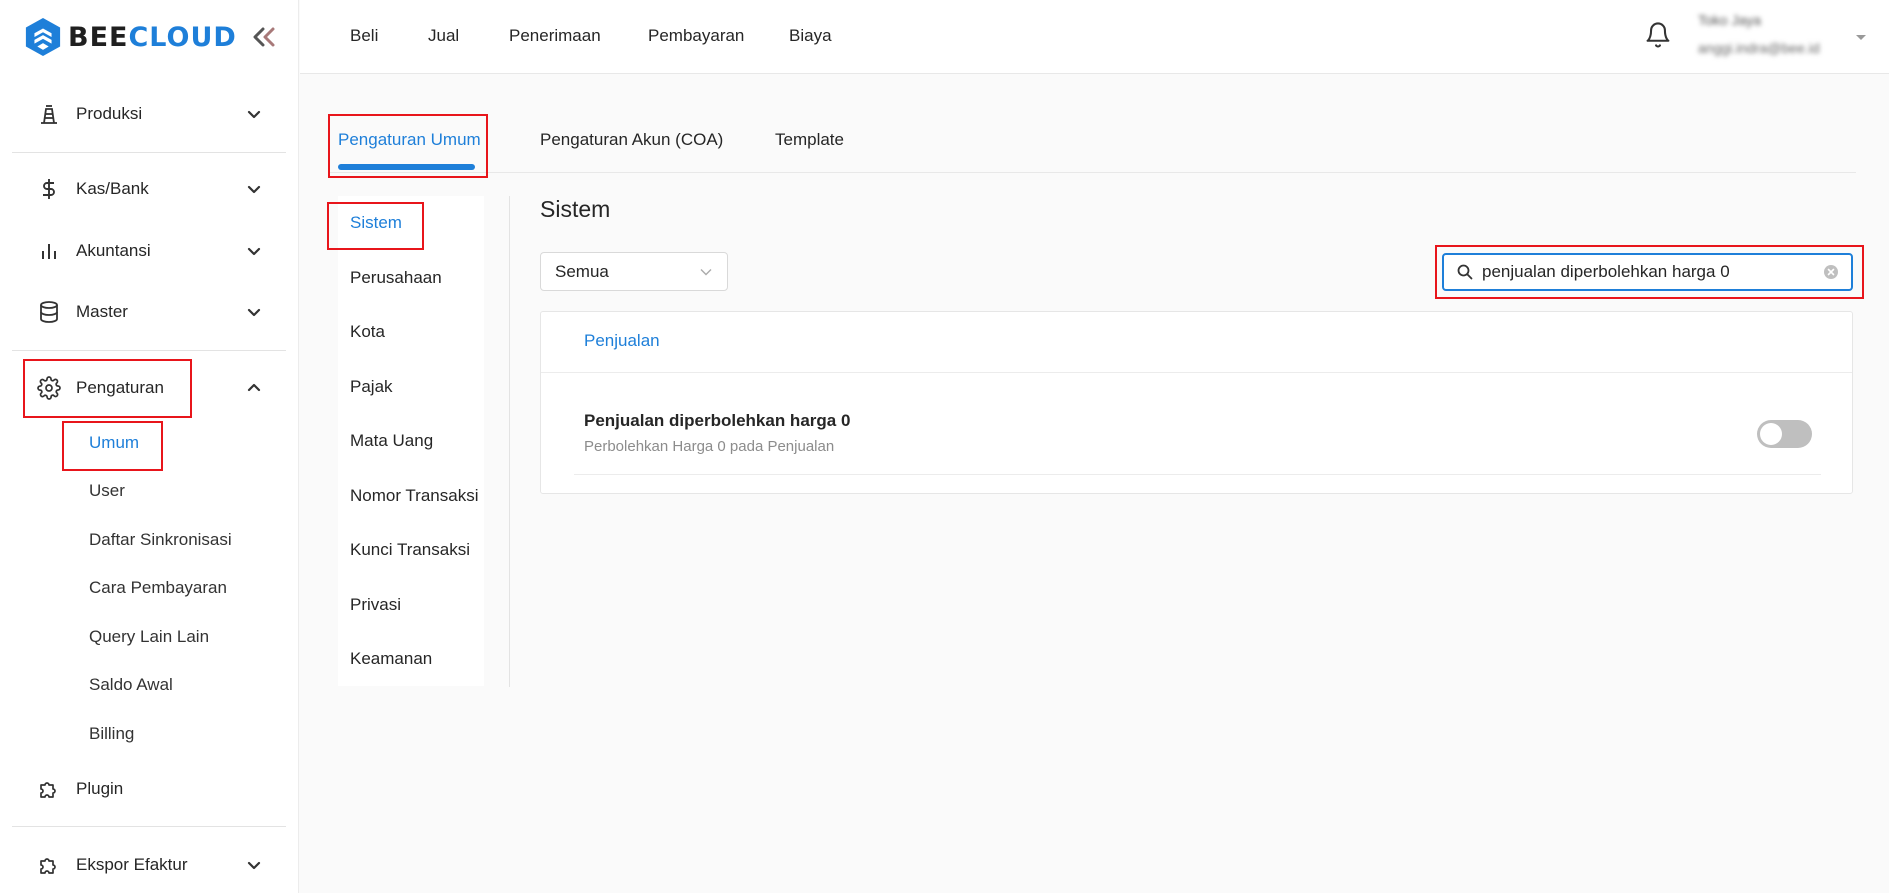 The height and width of the screenshot is (893, 1889). What do you see at coordinates (1759, 48) in the screenshot?
I see `user-email: anggi.indra@bee.id` at bounding box center [1759, 48].